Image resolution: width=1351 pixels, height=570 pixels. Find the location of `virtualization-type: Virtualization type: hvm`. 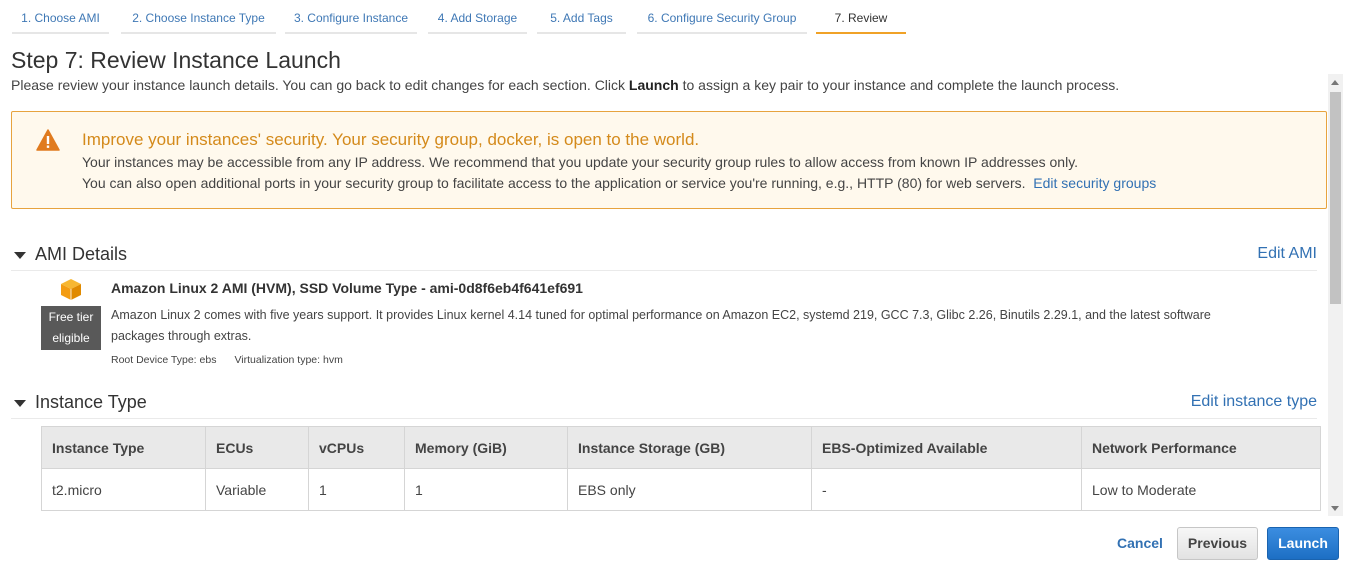

virtualization-type: Virtualization type: hvm is located at coordinates (288, 360).